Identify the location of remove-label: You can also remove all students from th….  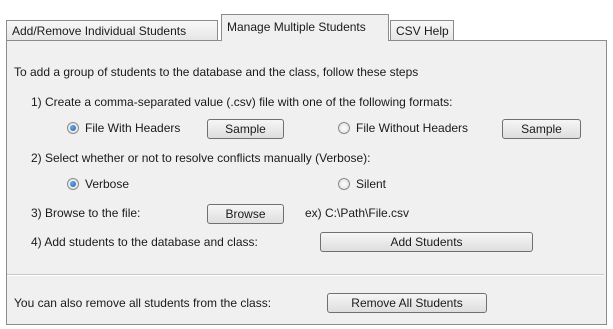
(143, 303).